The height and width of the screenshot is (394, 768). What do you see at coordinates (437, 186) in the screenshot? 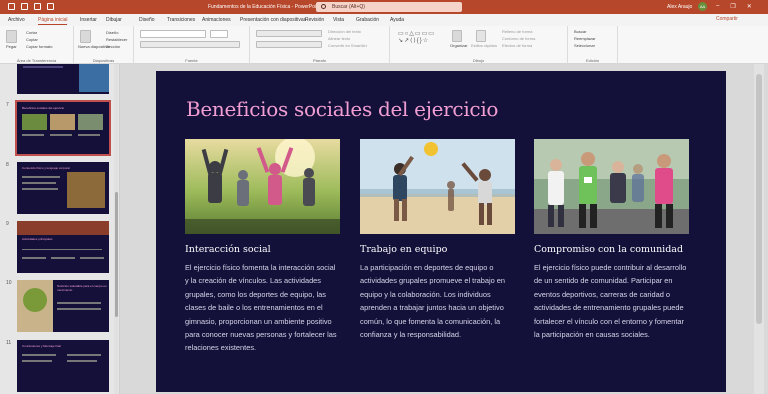
I see `photo-volleyball` at bounding box center [437, 186].